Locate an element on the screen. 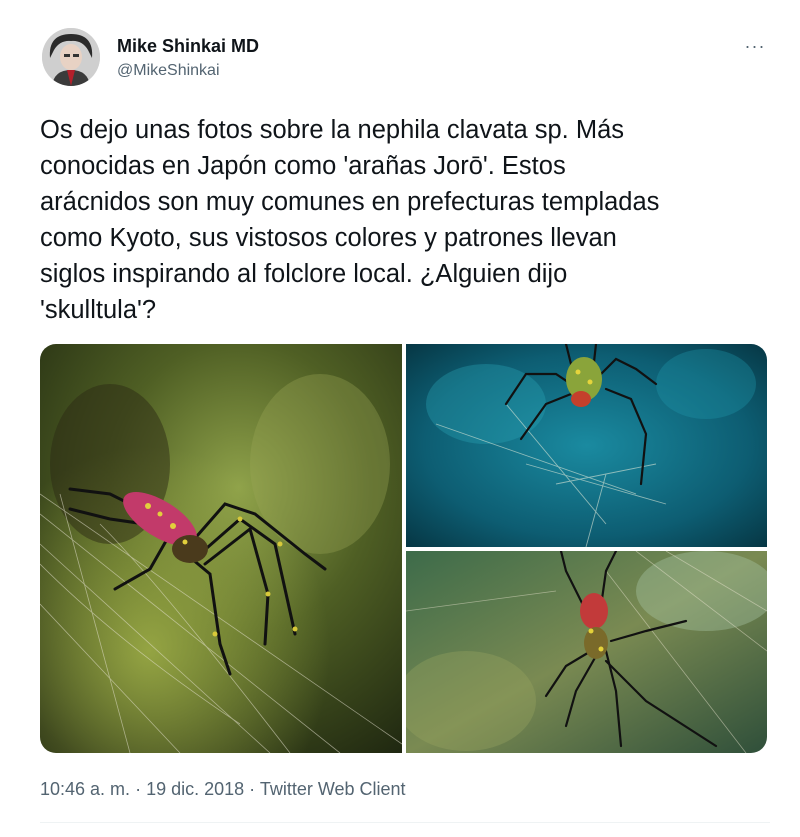 The width and height of the screenshot is (800, 837). more-options-button: ··· is located at coordinates (755, 46).